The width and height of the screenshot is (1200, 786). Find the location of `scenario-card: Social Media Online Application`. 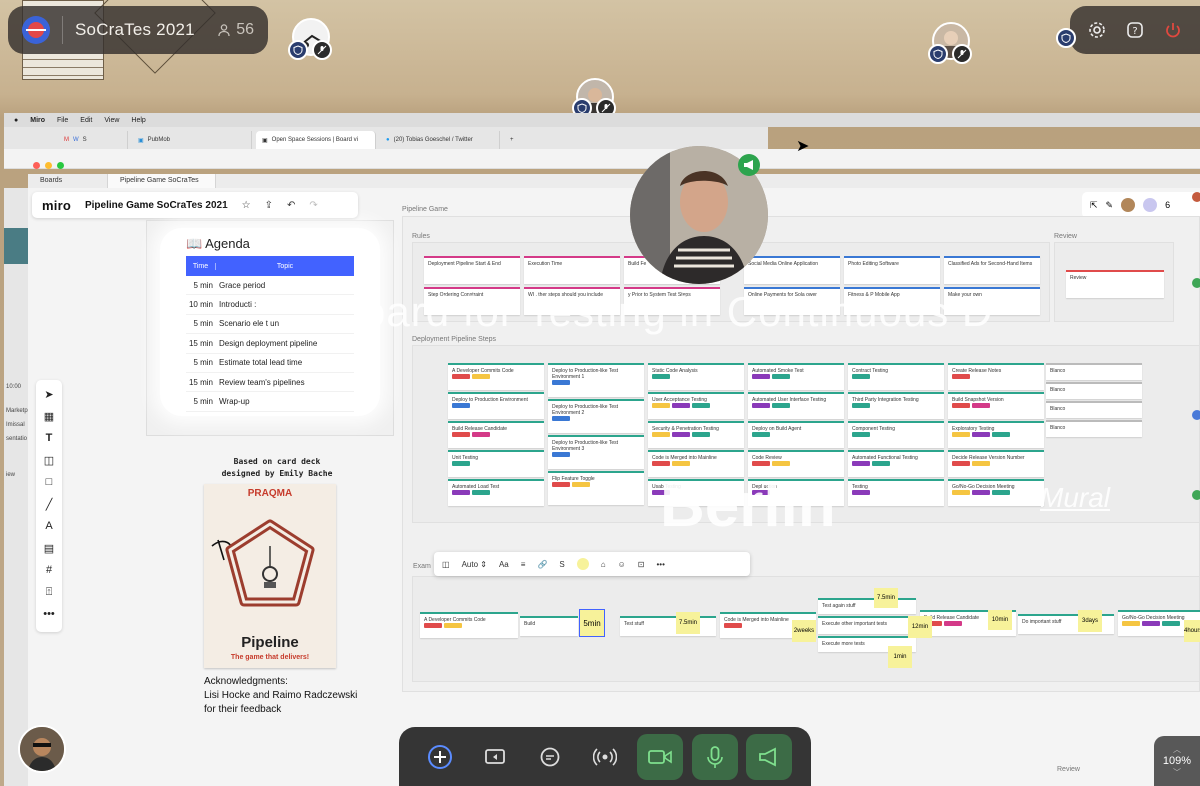

scenario-card: Social Media Online Application is located at coordinates (792, 270).